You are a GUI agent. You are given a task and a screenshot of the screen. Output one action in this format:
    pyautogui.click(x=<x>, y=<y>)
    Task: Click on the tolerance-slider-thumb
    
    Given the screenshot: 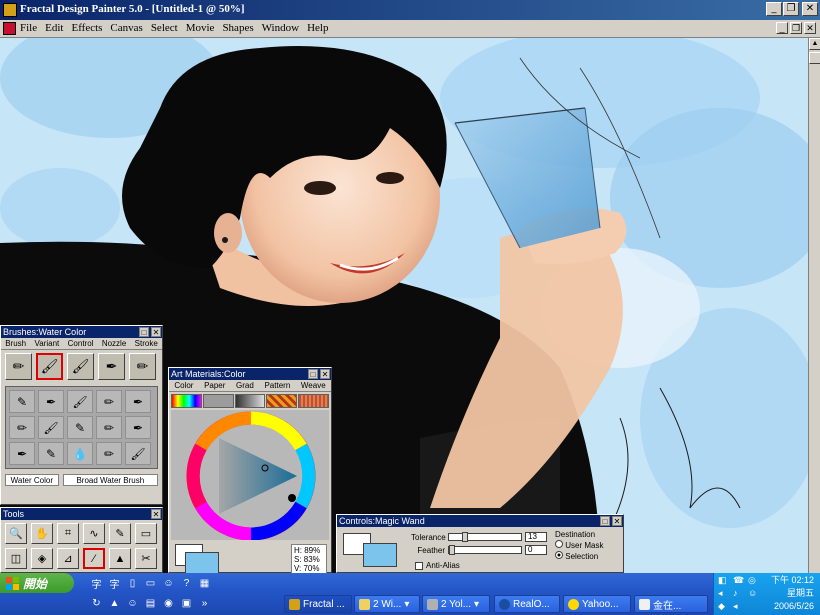 What is the action you would take?
    pyautogui.click(x=465, y=537)
    